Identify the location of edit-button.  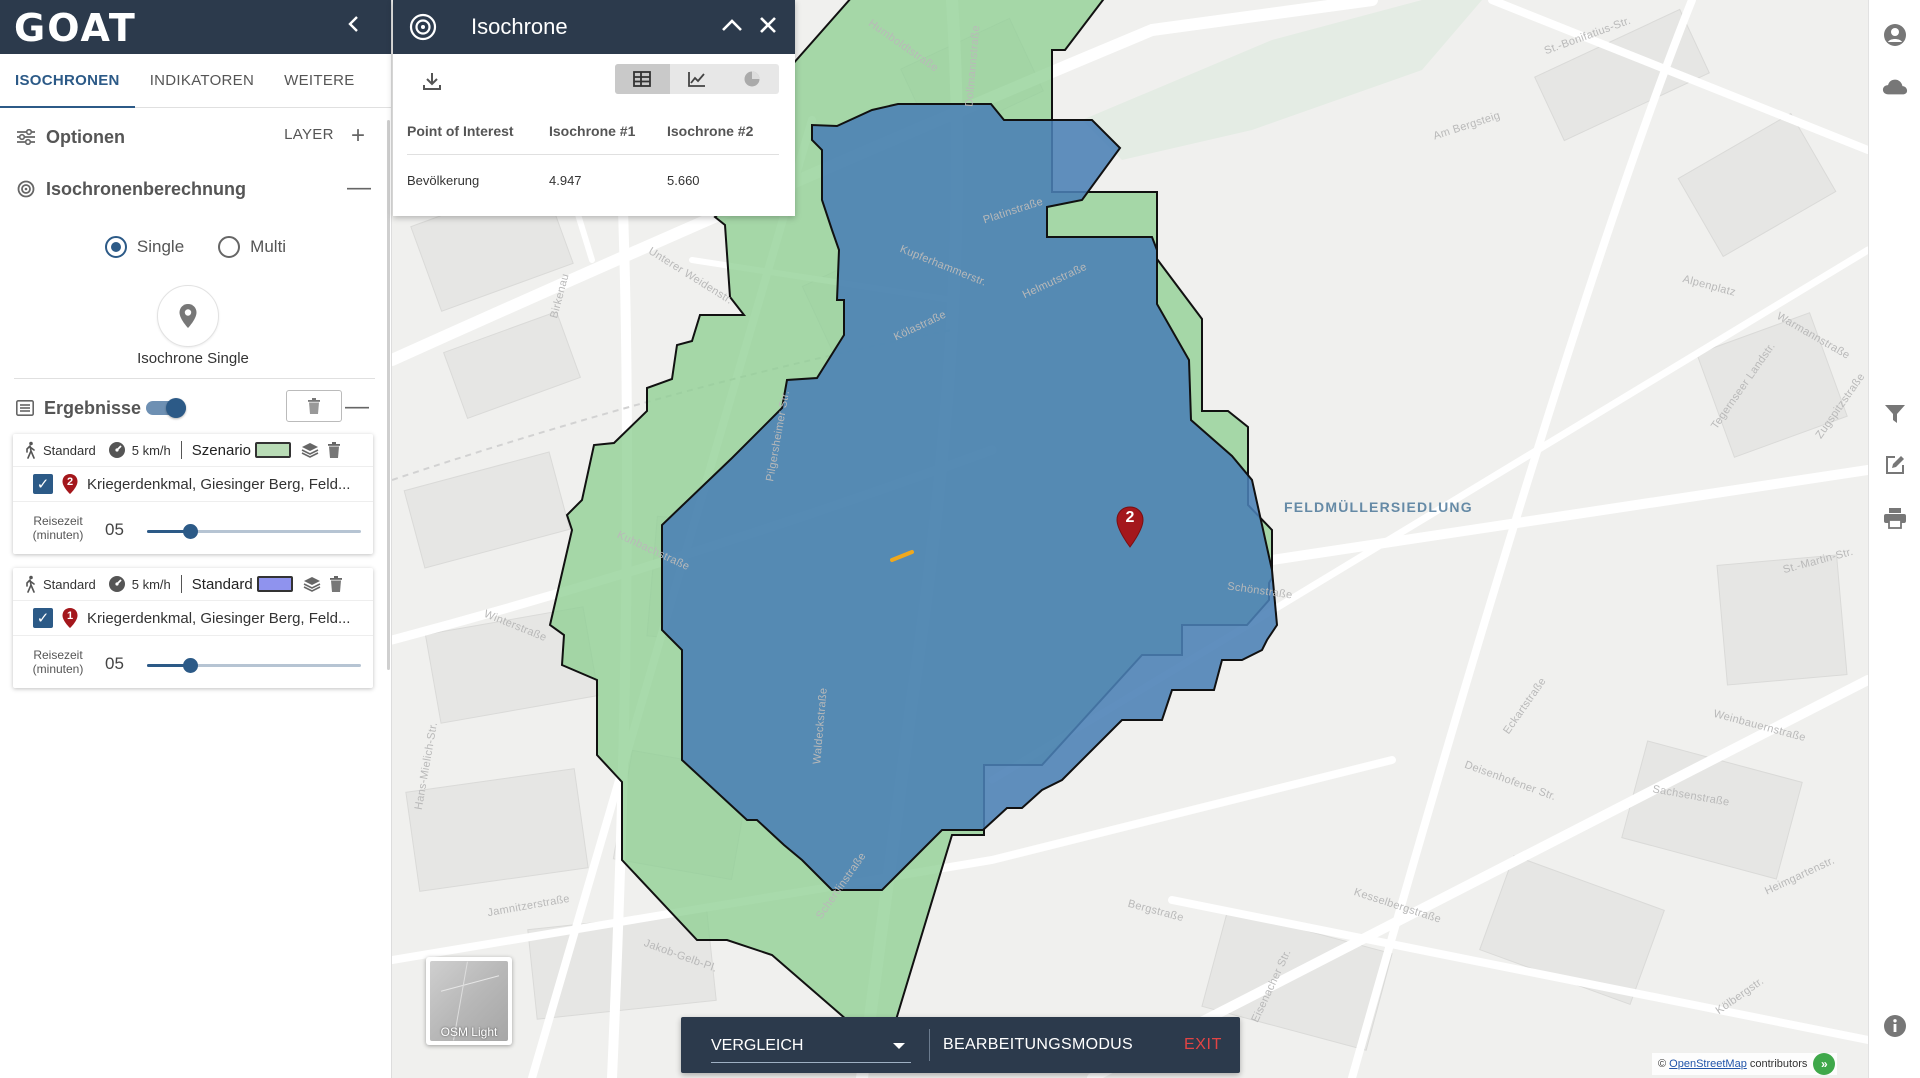
(1895, 465).